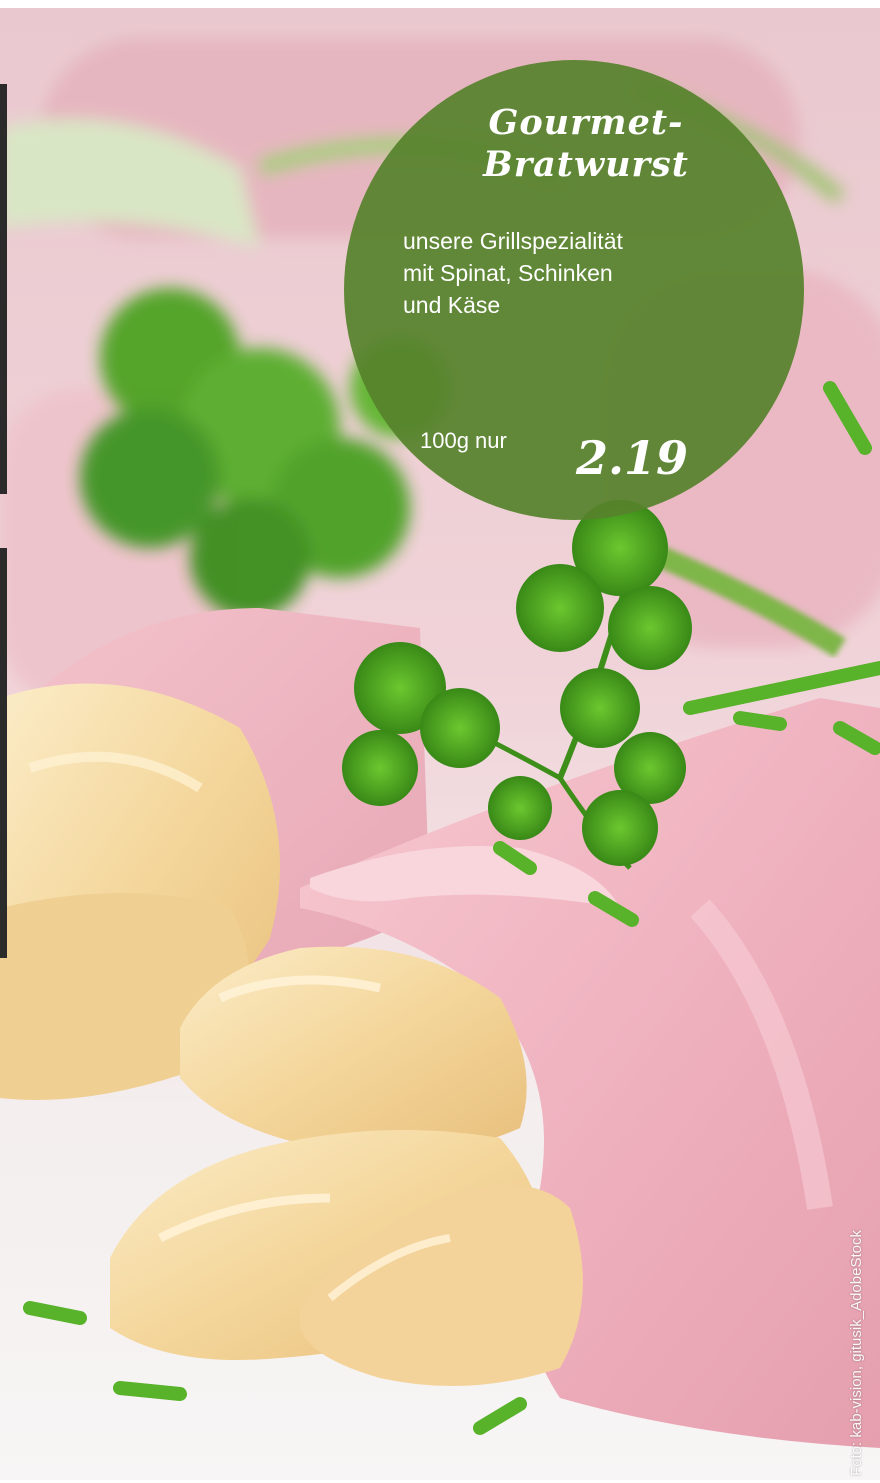 This screenshot has height=1483, width=880. Describe the element at coordinates (463, 440) in the screenshot. I see `unit-label: 100g nur` at that location.